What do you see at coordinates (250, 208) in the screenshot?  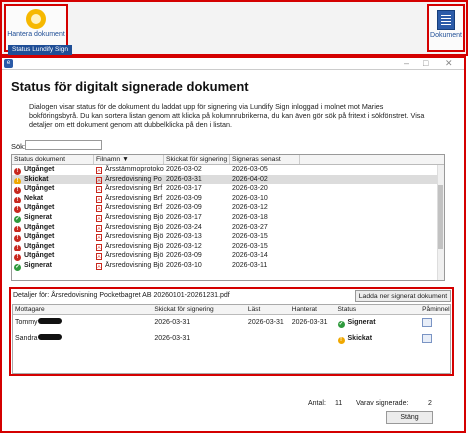 I see `deadline-cell: 2026-03-12` at bounding box center [250, 208].